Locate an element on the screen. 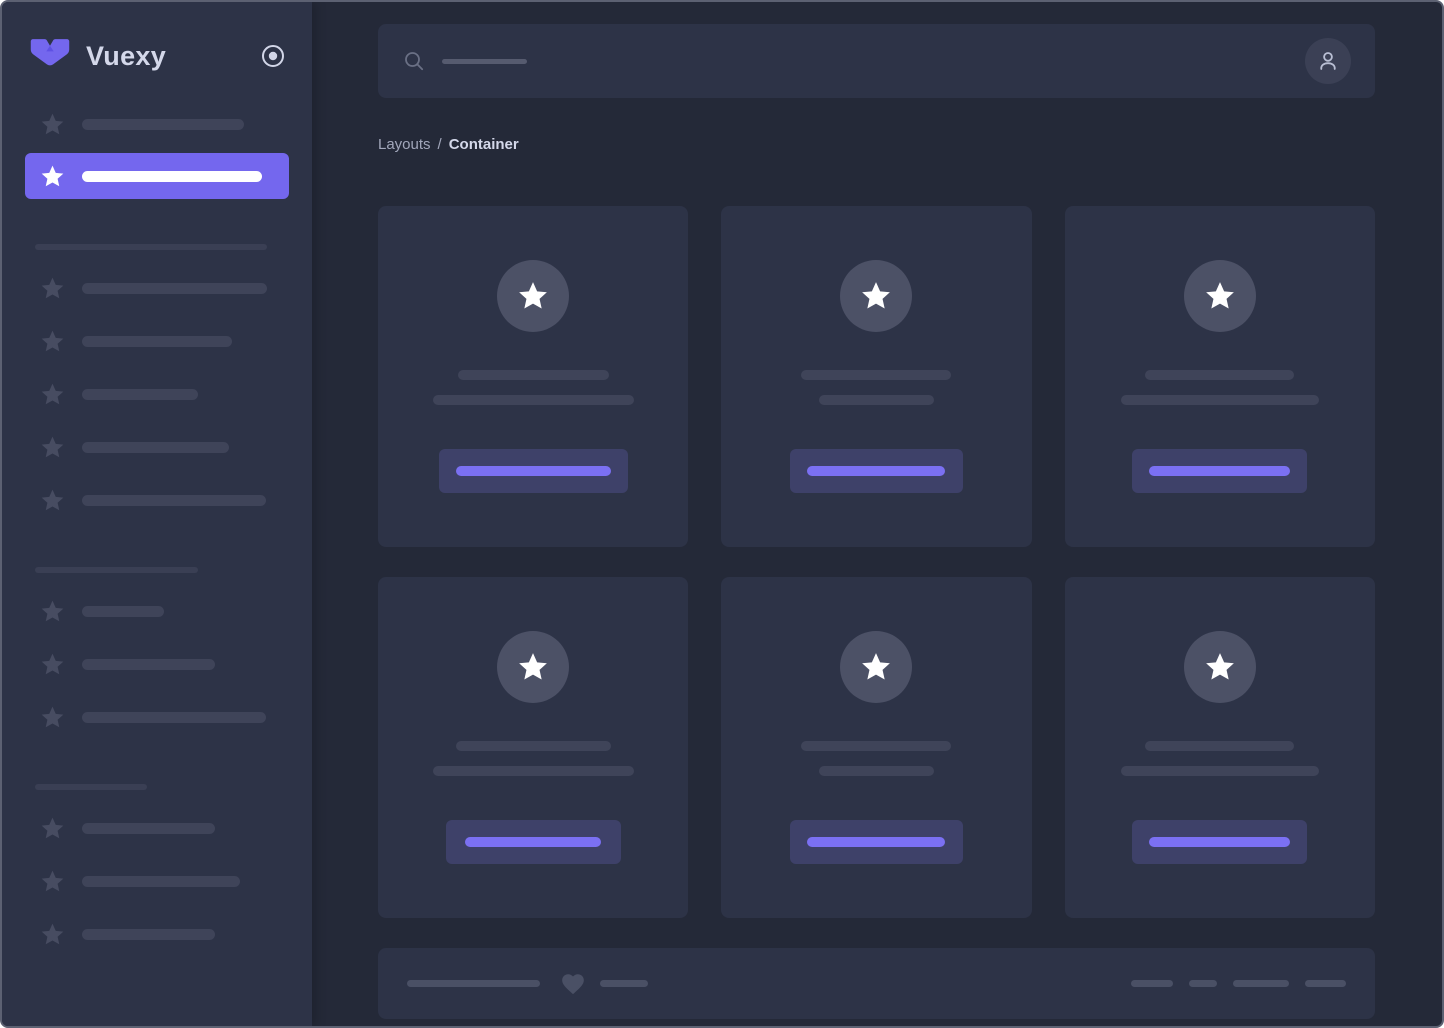 The width and height of the screenshot is (1444, 1028). breadcrumb-current: Container is located at coordinates (483, 144).